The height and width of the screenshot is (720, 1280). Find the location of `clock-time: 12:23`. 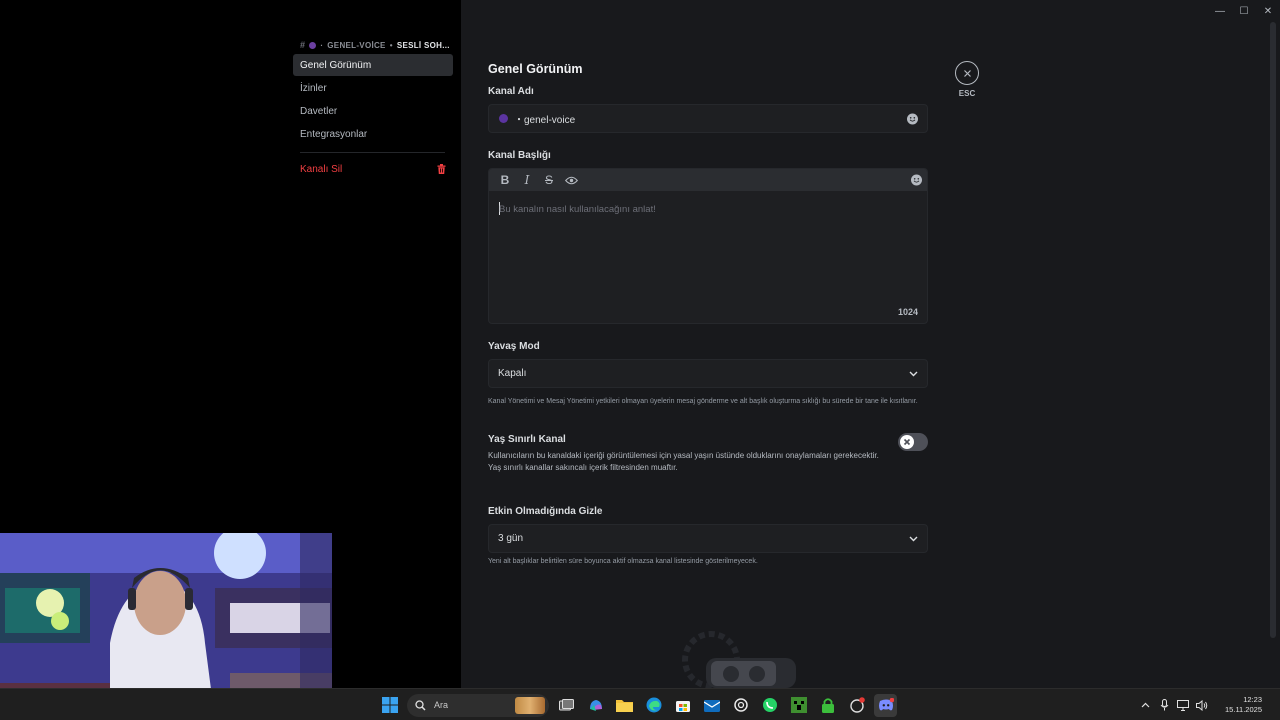

clock-time: 12:23 is located at coordinates (1252, 699).